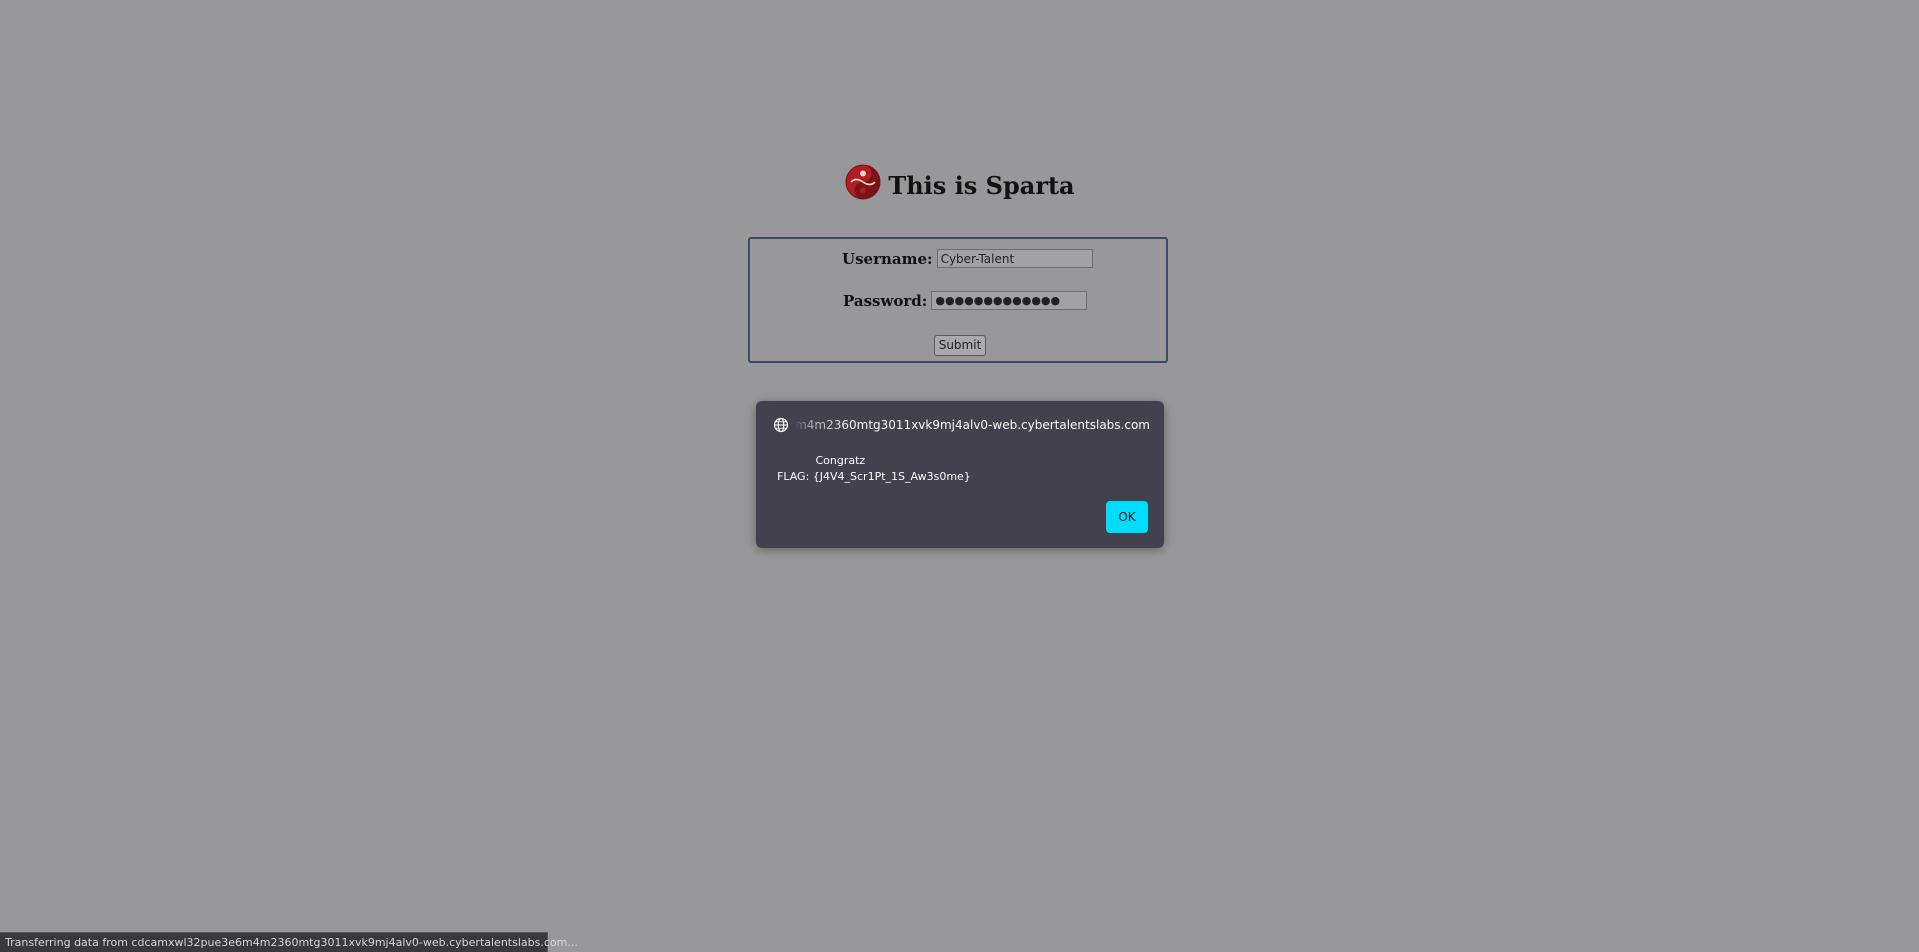 The height and width of the screenshot is (952, 1919). I want to click on ok-button: OK, so click(1127, 517).